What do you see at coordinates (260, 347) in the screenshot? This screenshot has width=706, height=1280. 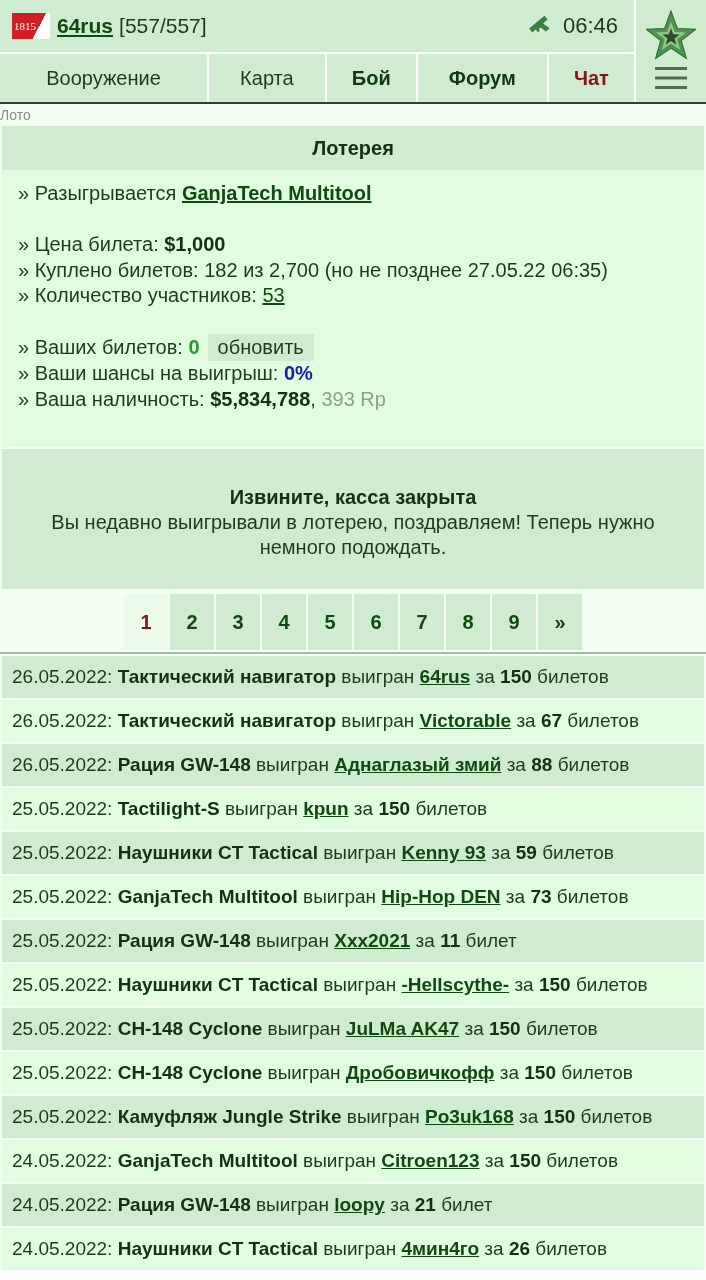 I see `refresh-button: обновить` at bounding box center [260, 347].